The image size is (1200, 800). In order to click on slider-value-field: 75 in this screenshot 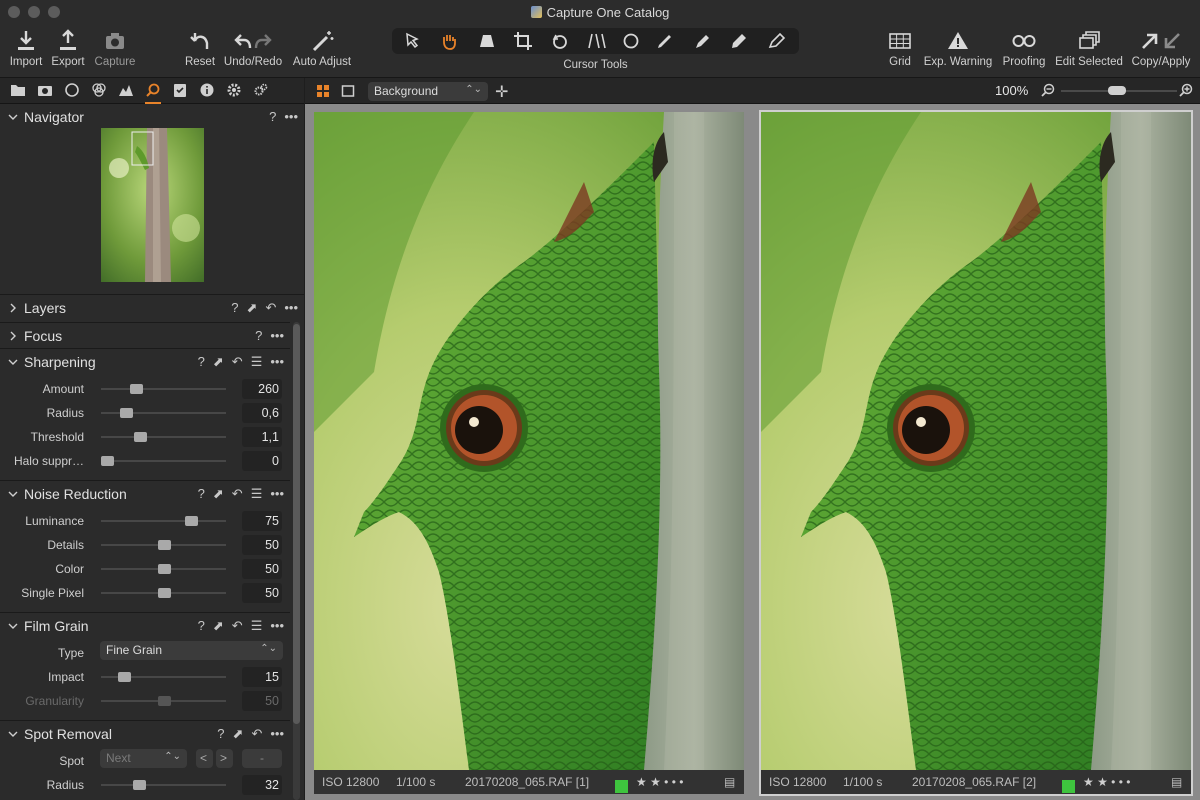, I will do `click(262, 521)`.